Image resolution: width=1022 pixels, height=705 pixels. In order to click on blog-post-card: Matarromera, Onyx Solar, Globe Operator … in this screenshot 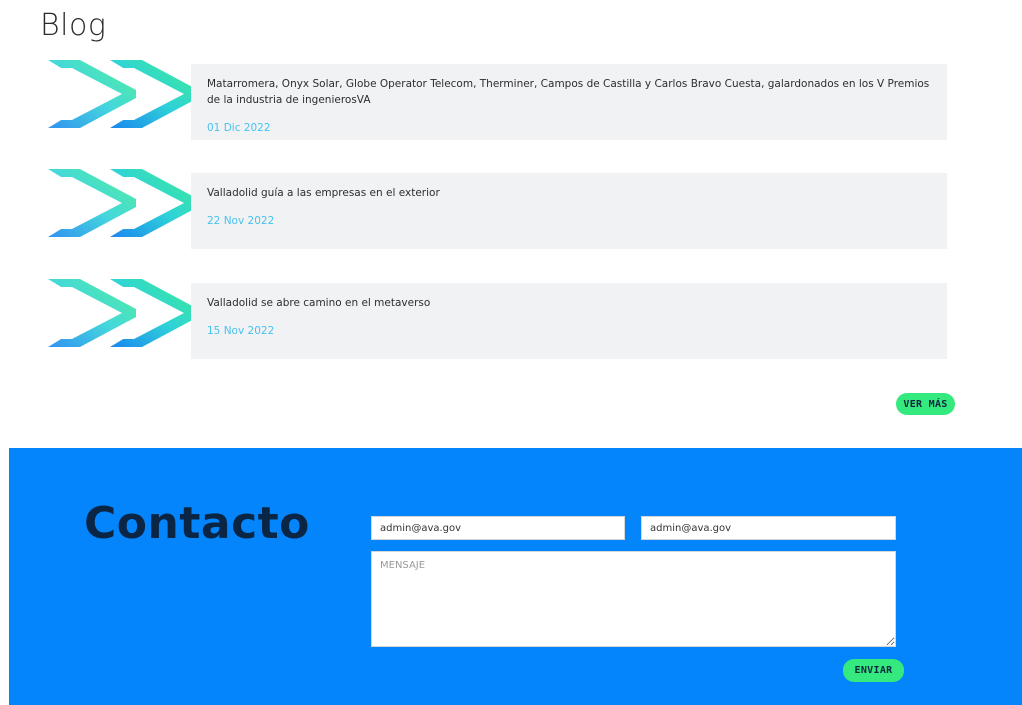, I will do `click(569, 102)`.